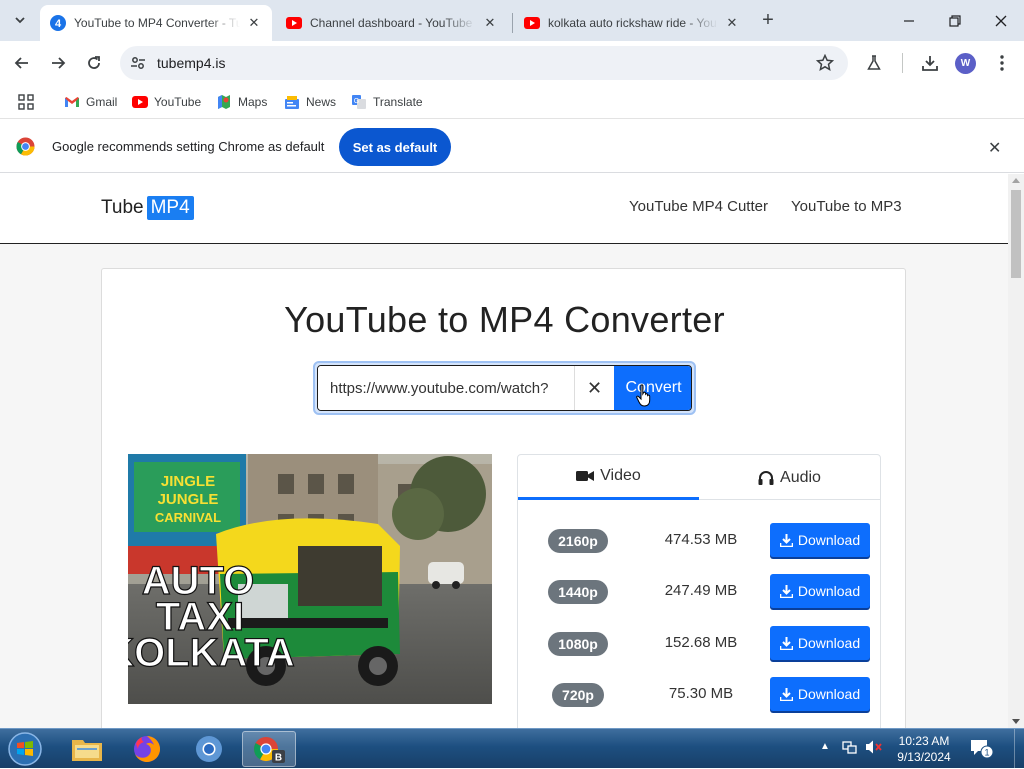 The height and width of the screenshot is (769, 1024). What do you see at coordinates (398, 102) in the screenshot?
I see `bookmark-label: Translate` at bounding box center [398, 102].